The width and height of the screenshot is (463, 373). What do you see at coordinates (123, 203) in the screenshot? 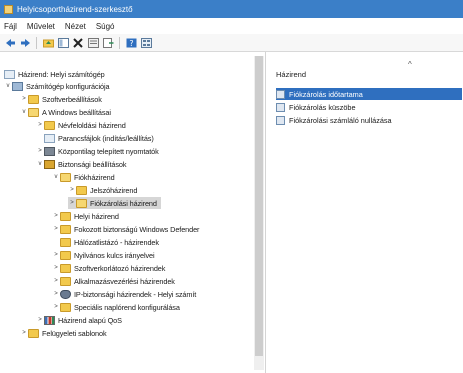
I see `tree-item-label: Fiókzárolási házirend` at bounding box center [123, 203].